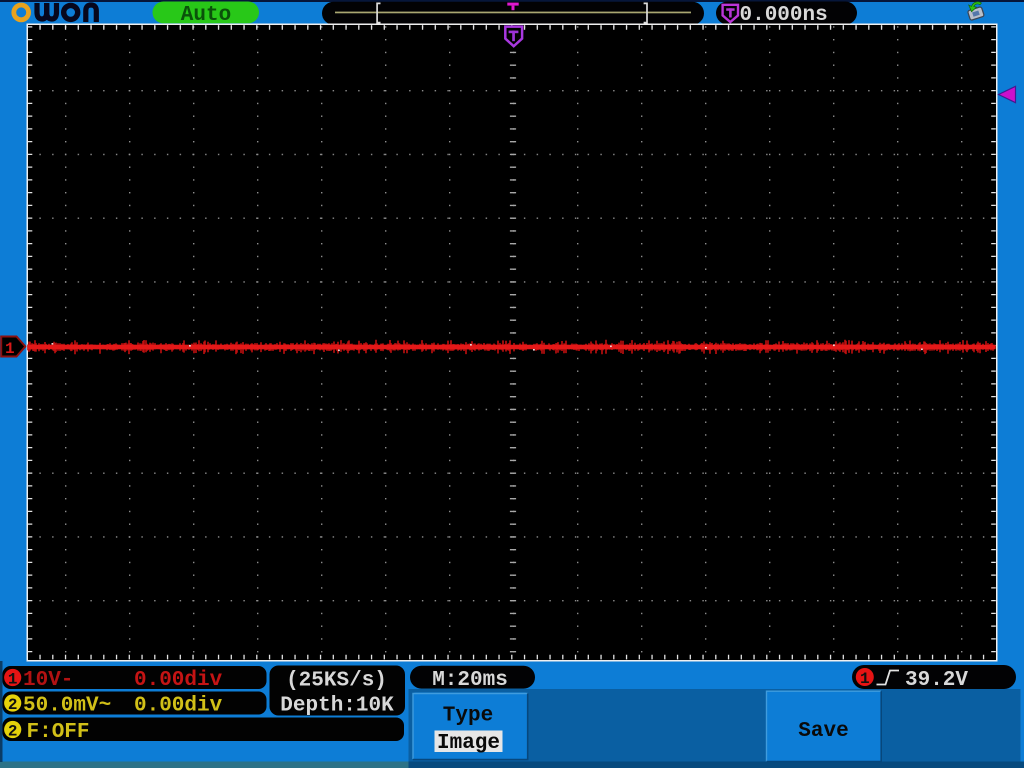 This screenshot has width=1024, height=768. What do you see at coordinates (823, 731) in the screenshot?
I see `svg-text: Save` at bounding box center [823, 731].